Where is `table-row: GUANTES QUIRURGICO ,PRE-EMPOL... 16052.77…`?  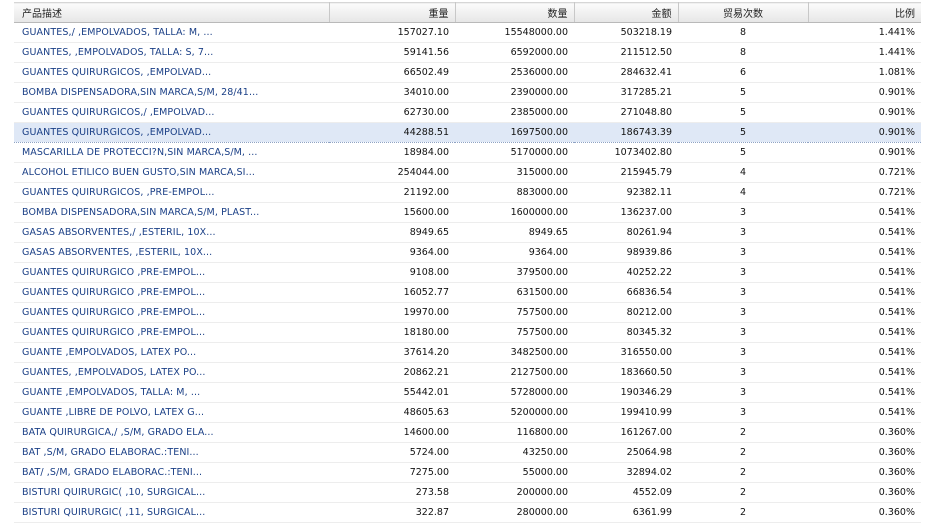 table-row: GUANTES QUIRURGICO ,PRE-EMPOL... 16052.77… is located at coordinates (467, 292).